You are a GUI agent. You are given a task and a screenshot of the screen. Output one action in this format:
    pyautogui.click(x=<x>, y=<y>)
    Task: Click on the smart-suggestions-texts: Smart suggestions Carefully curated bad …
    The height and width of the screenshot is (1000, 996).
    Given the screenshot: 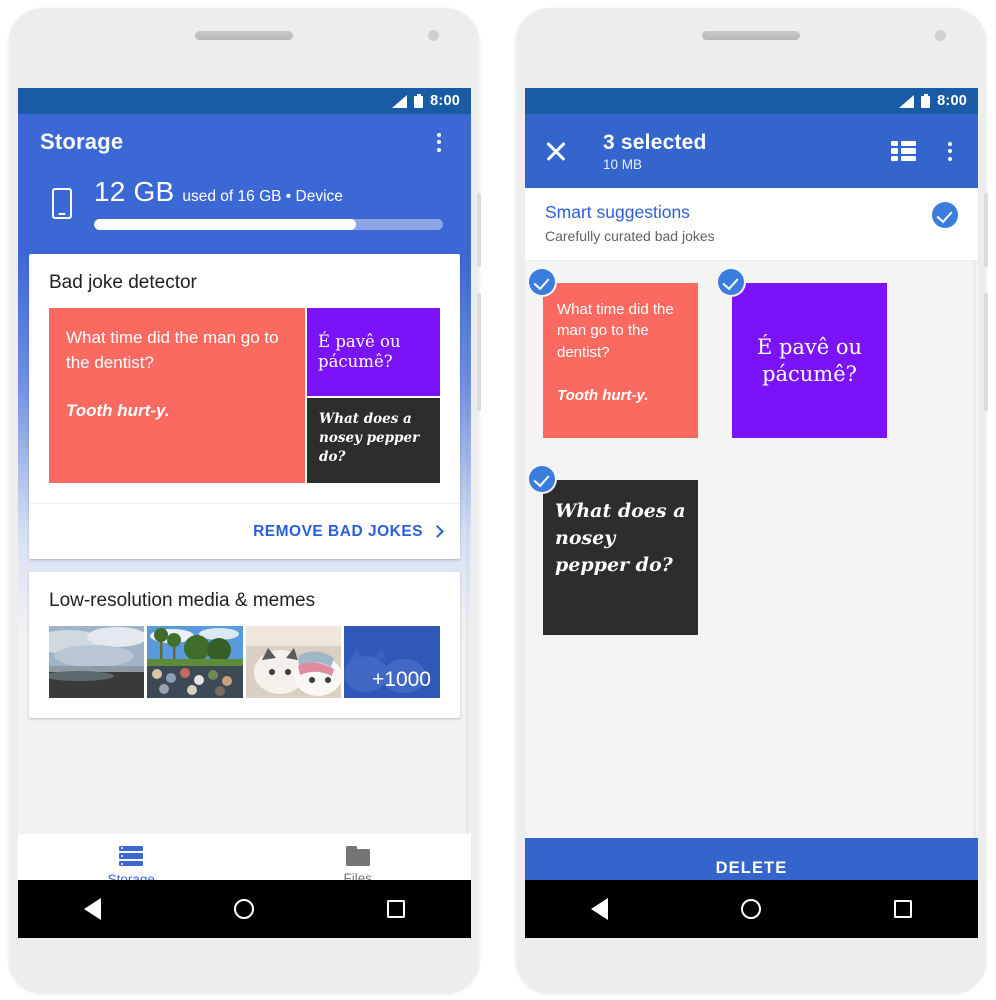 What is the action you would take?
    pyautogui.click(x=738, y=223)
    